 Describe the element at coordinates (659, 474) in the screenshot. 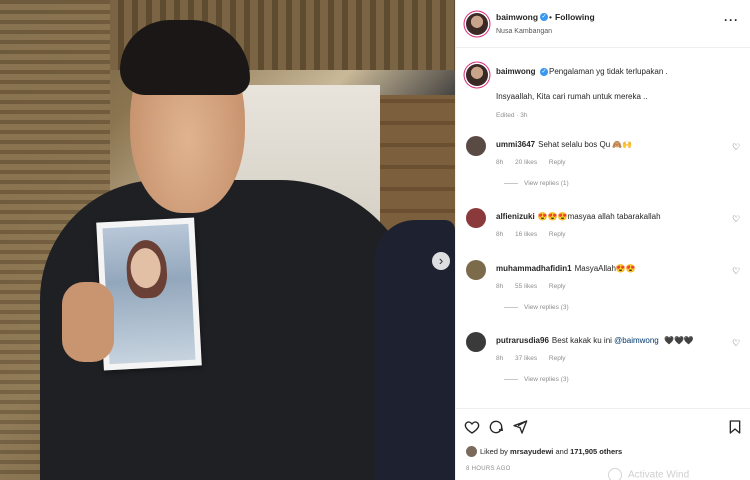

I see `watermark-text: Activate Wind` at that location.